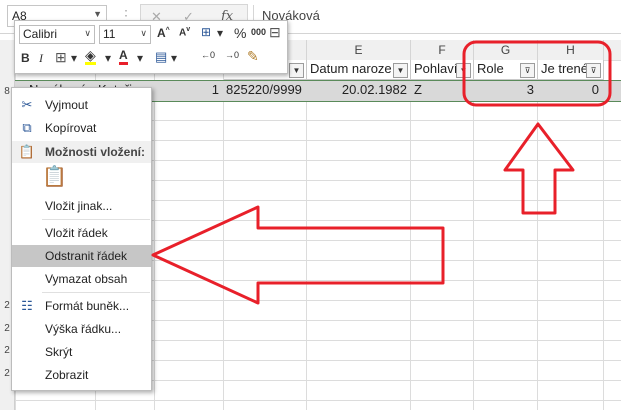 Image resolution: width=621 pixels, height=410 pixels. Describe the element at coordinates (539, 168) in the screenshot. I see `up-arrow-annotation` at that location.